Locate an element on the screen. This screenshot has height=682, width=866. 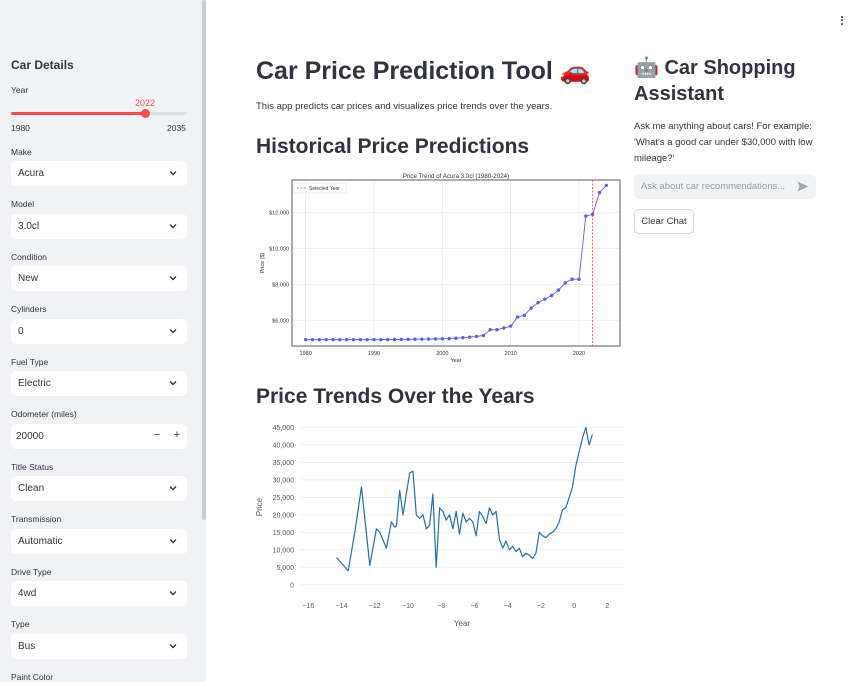
main-menu-icon is located at coordinates (842, 20).